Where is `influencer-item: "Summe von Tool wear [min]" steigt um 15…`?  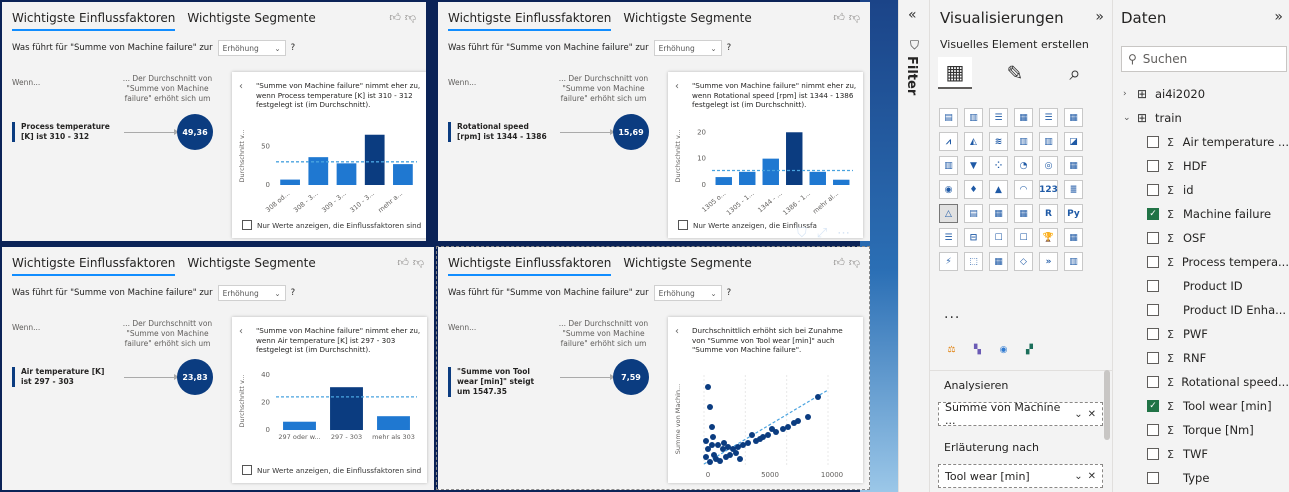
influencer-item: "Summe von Tool wear [min]" steigt um 15… is located at coordinates (498, 382).